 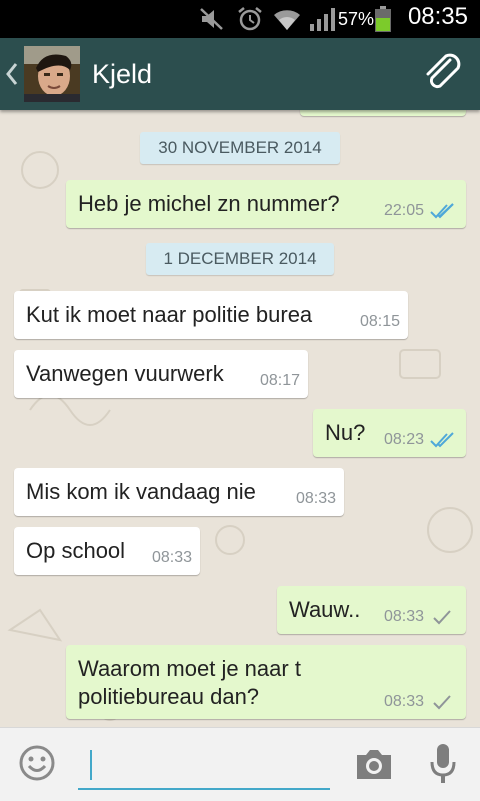 What do you see at coordinates (287, 20) in the screenshot?
I see `wifi-icon` at bounding box center [287, 20].